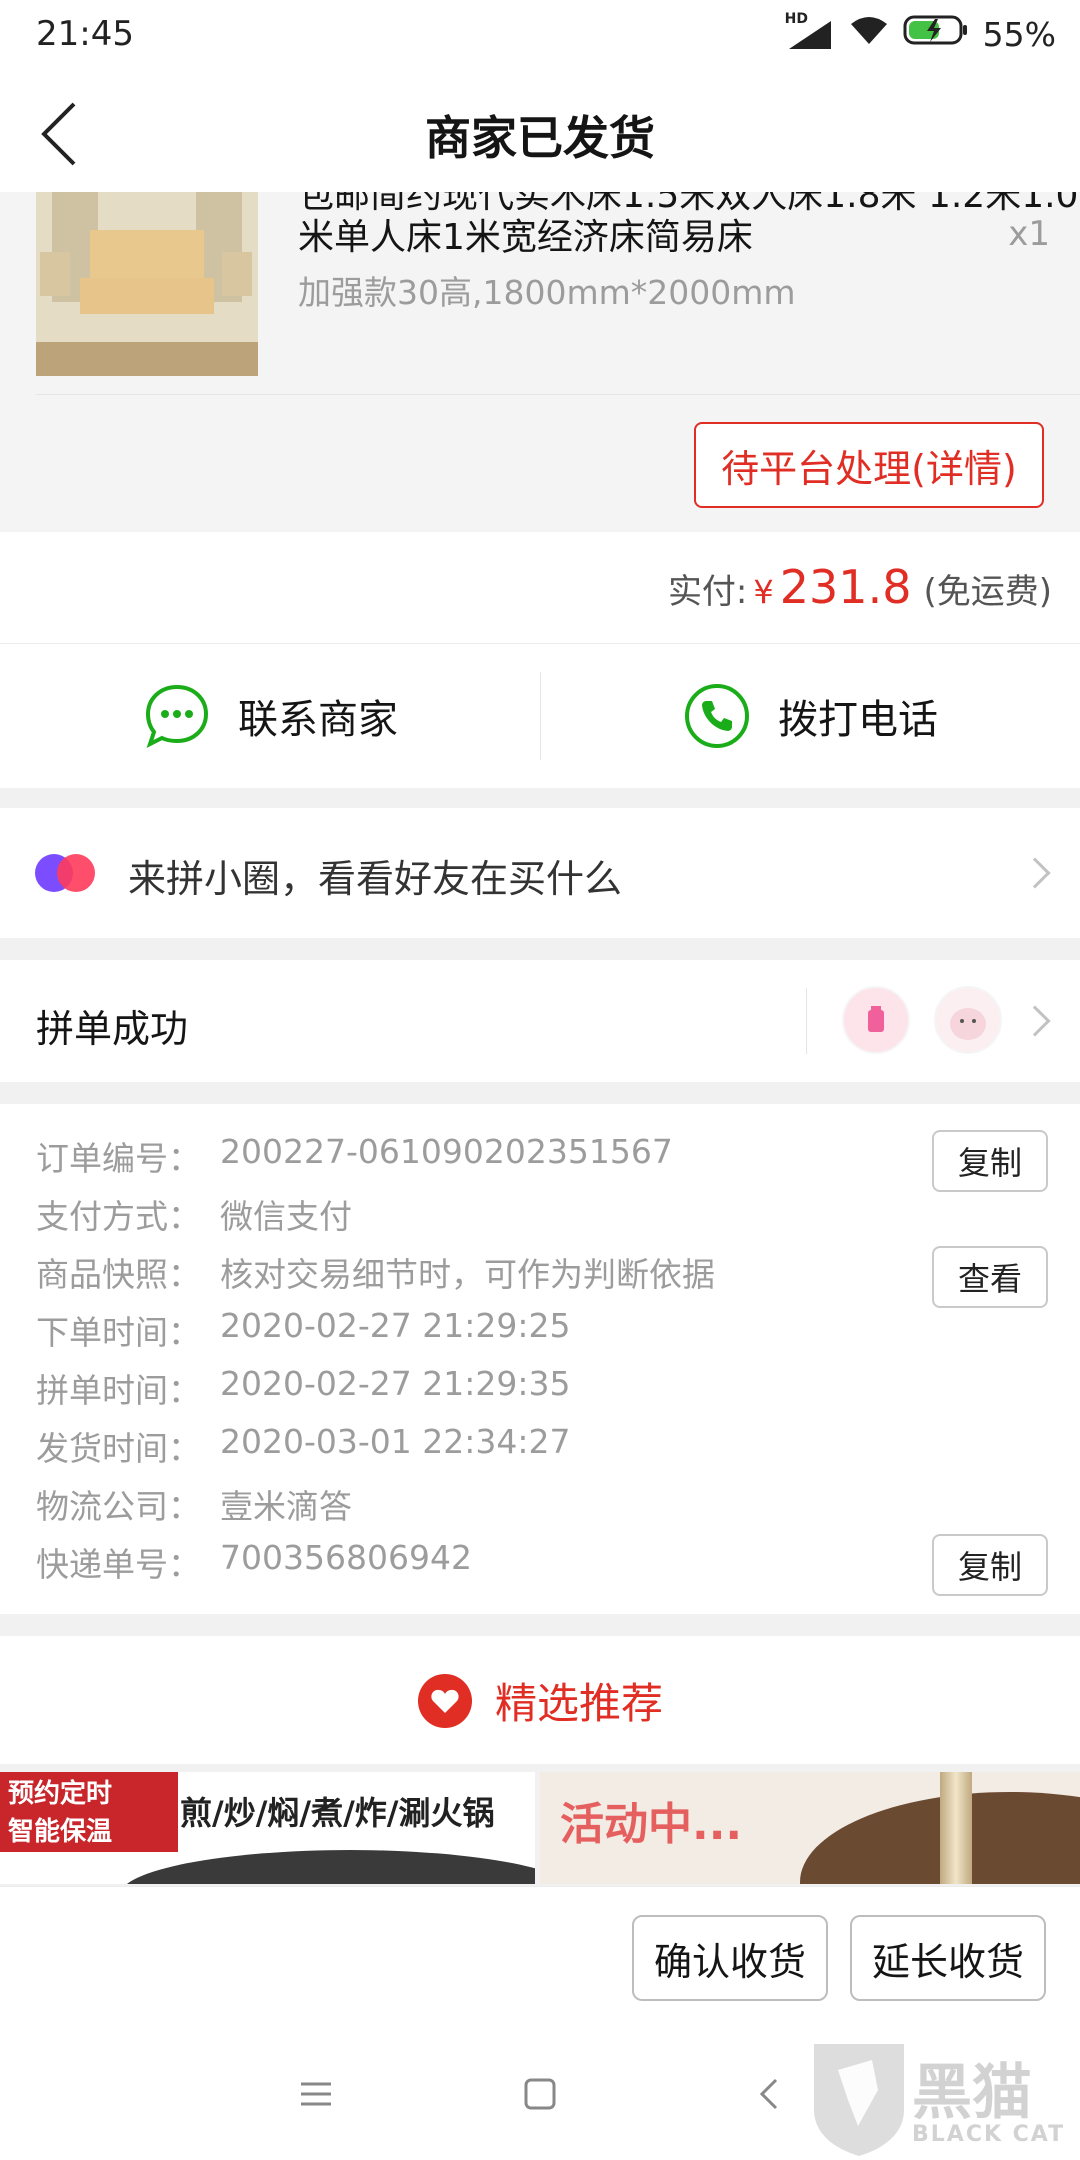 This screenshot has height=2160, width=1080. I want to click on bottom-action-bar: 确认收货 延长收货, so click(540, 1958).